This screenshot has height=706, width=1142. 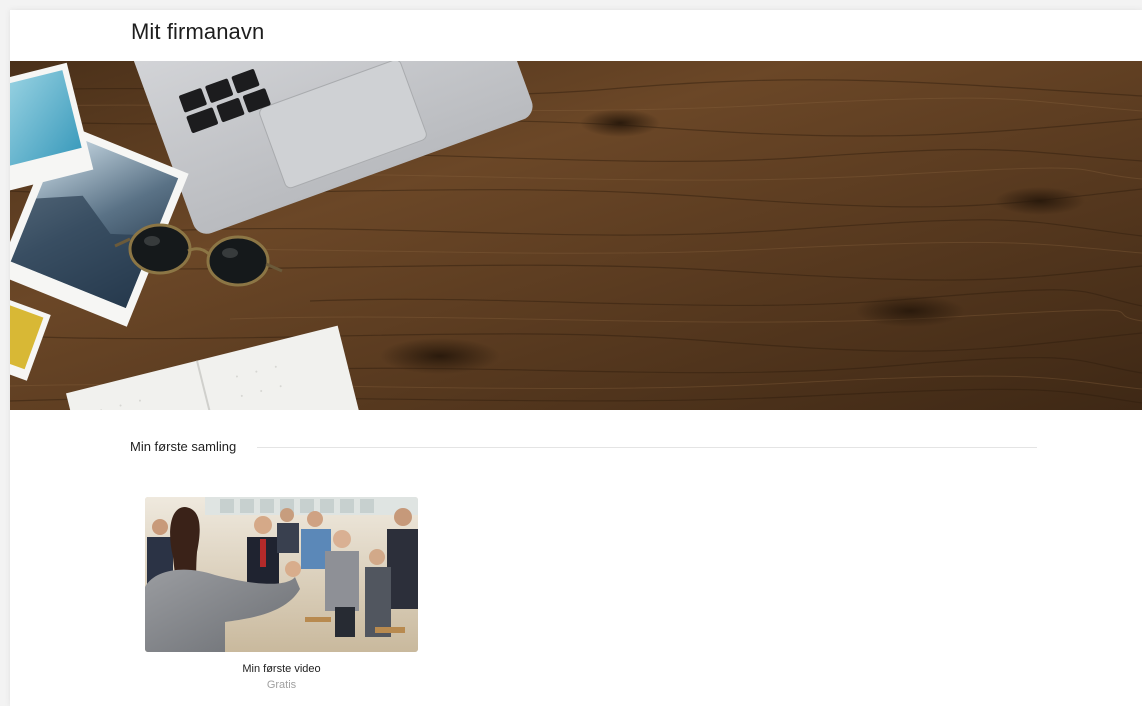 I want to click on video-thumbnail, so click(x=281, y=574).